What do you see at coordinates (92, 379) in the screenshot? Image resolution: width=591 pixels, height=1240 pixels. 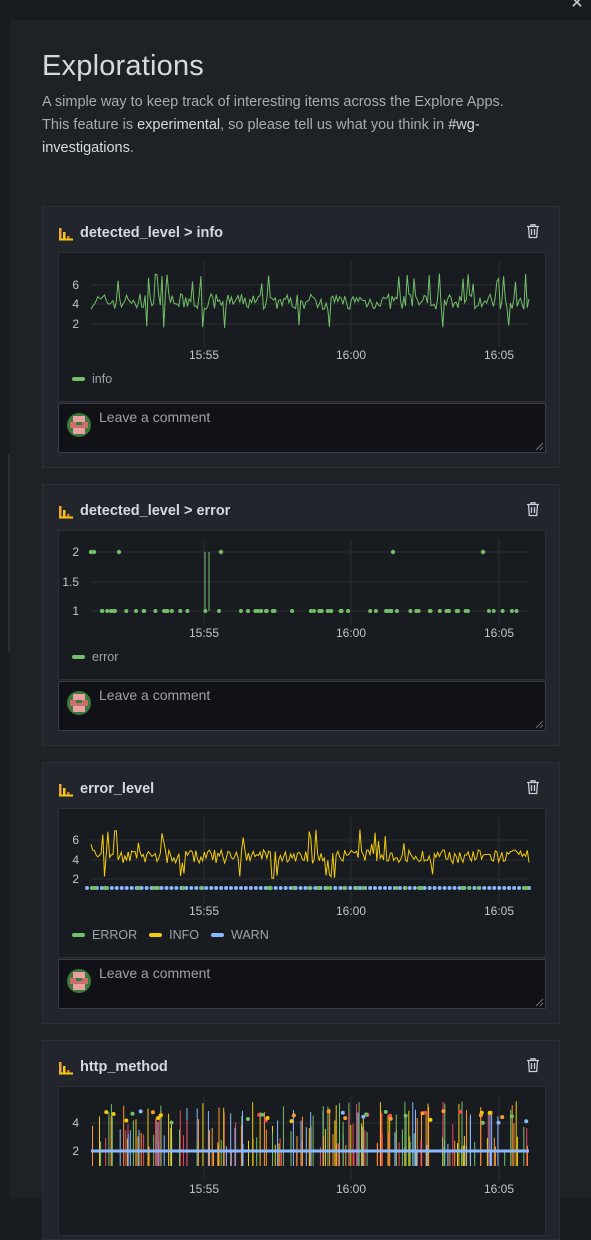 I see `legend-item-info: info` at bounding box center [92, 379].